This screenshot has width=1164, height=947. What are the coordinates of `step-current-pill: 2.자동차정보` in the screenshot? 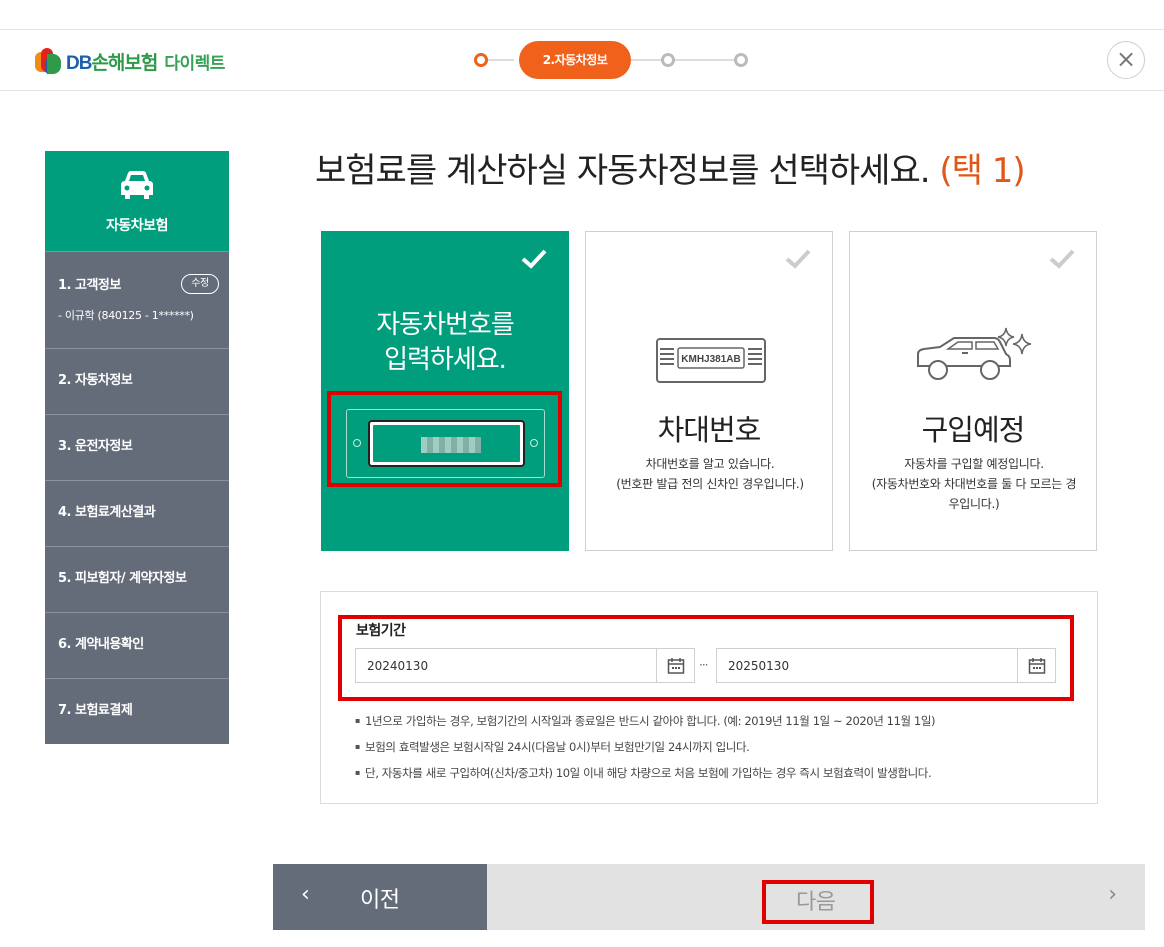 It's located at (575, 60).